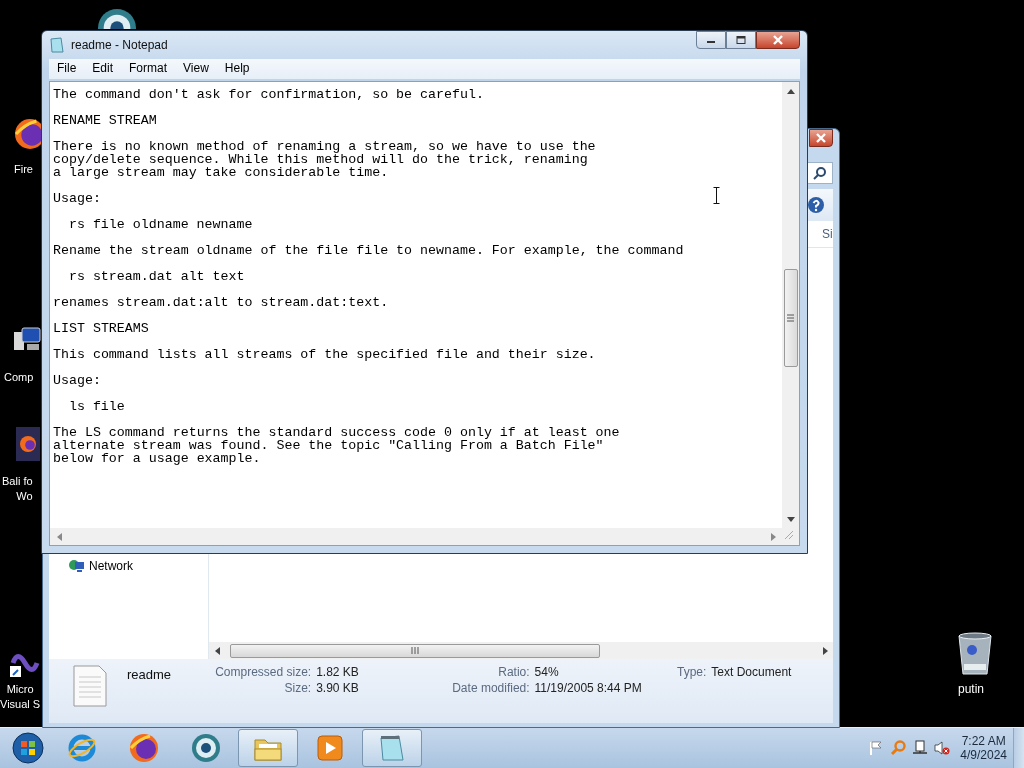 The width and height of the screenshot is (1024, 768). Describe the element at coordinates (368, 250) in the screenshot. I see `text-paragraph: Rename the stream oldname of the file file to newname. For example, the command` at that location.